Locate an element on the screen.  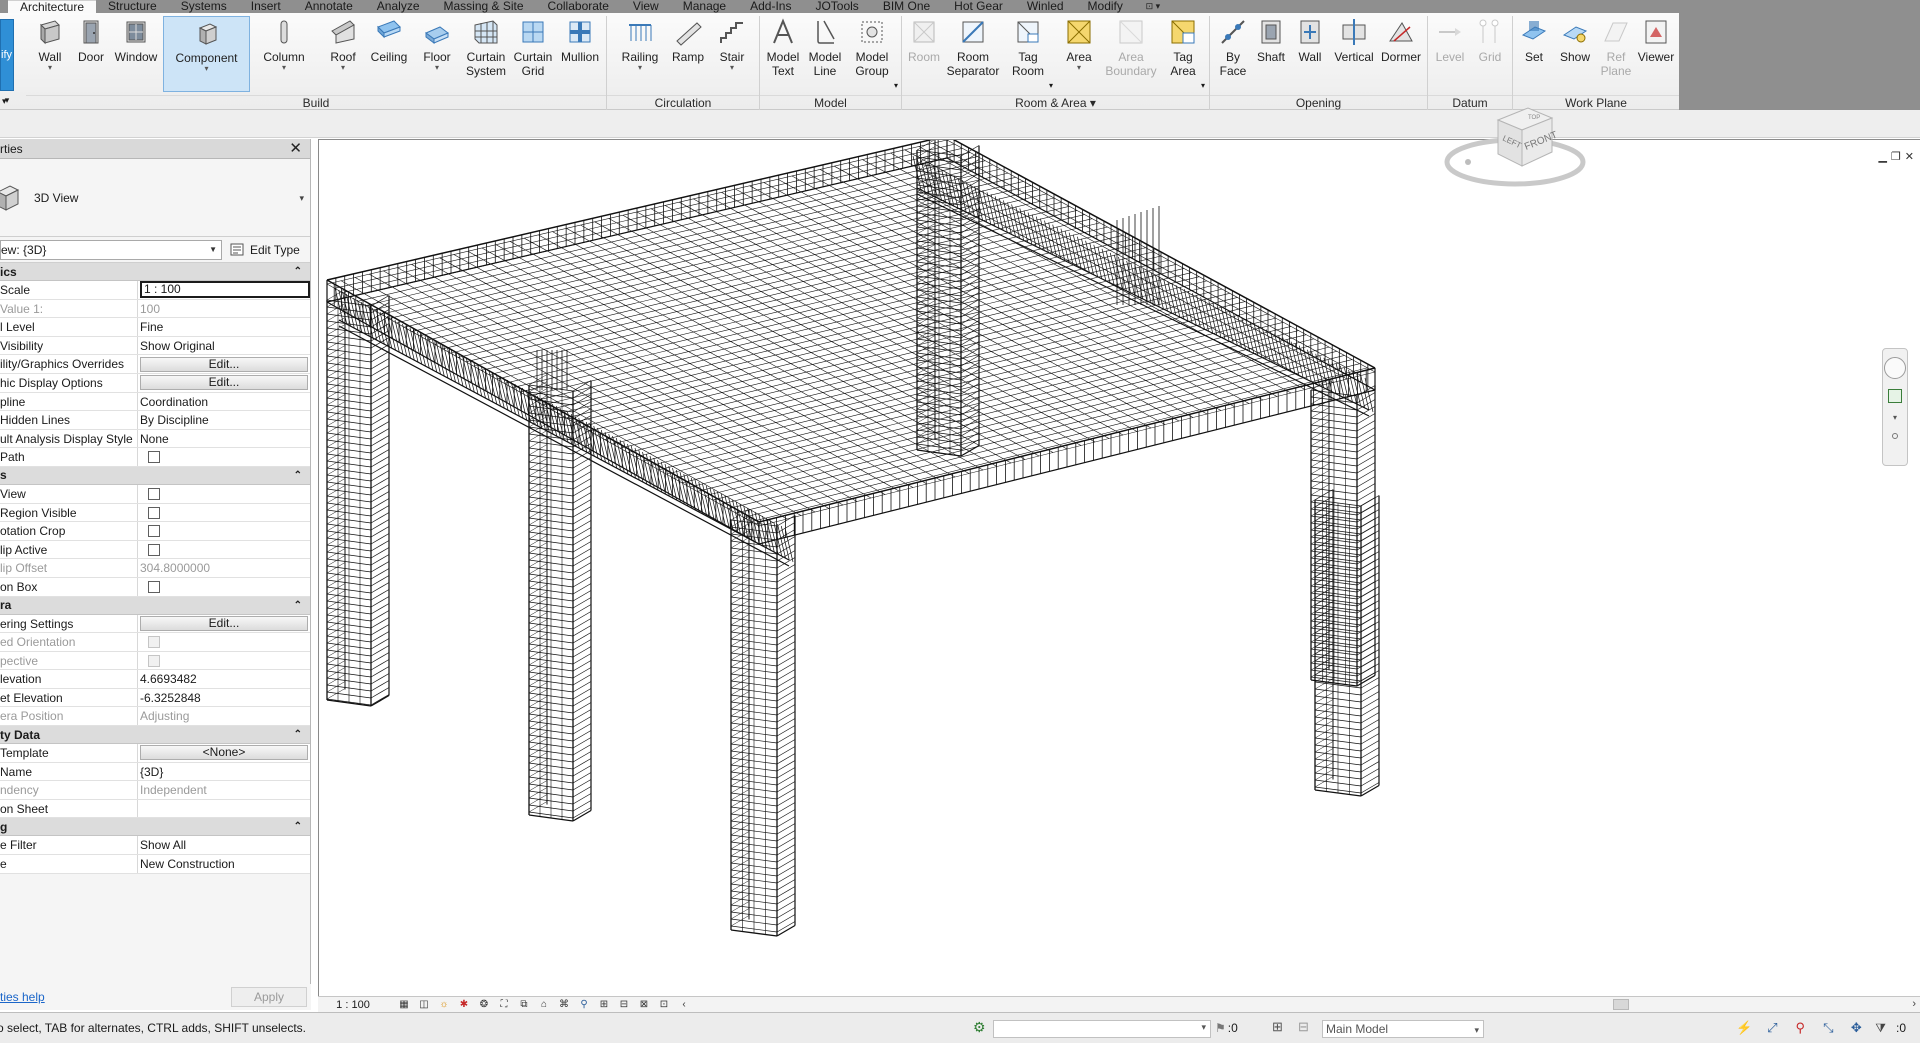
parts-visibility-value: Show Original is located at coordinates (224, 346).